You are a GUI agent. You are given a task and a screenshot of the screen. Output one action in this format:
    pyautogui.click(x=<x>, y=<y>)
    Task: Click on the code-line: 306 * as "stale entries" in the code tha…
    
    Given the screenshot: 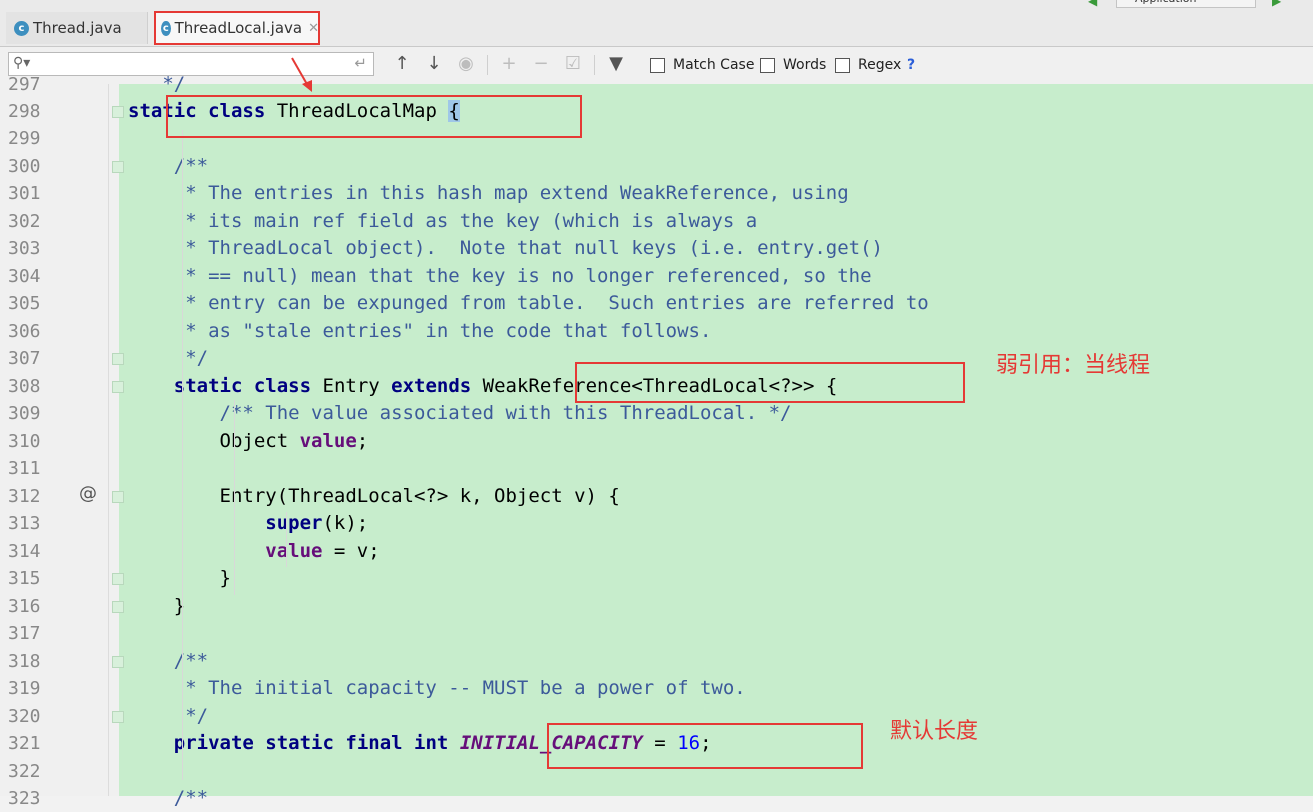 What is the action you would take?
    pyautogui.click(x=656, y=331)
    